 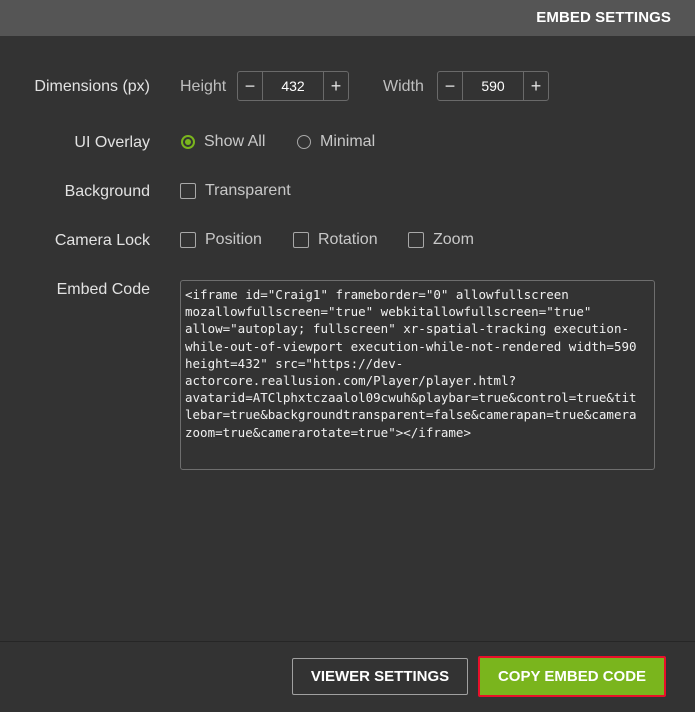 What do you see at coordinates (535, 86) in the screenshot?
I see `width-increment-button: +` at bounding box center [535, 86].